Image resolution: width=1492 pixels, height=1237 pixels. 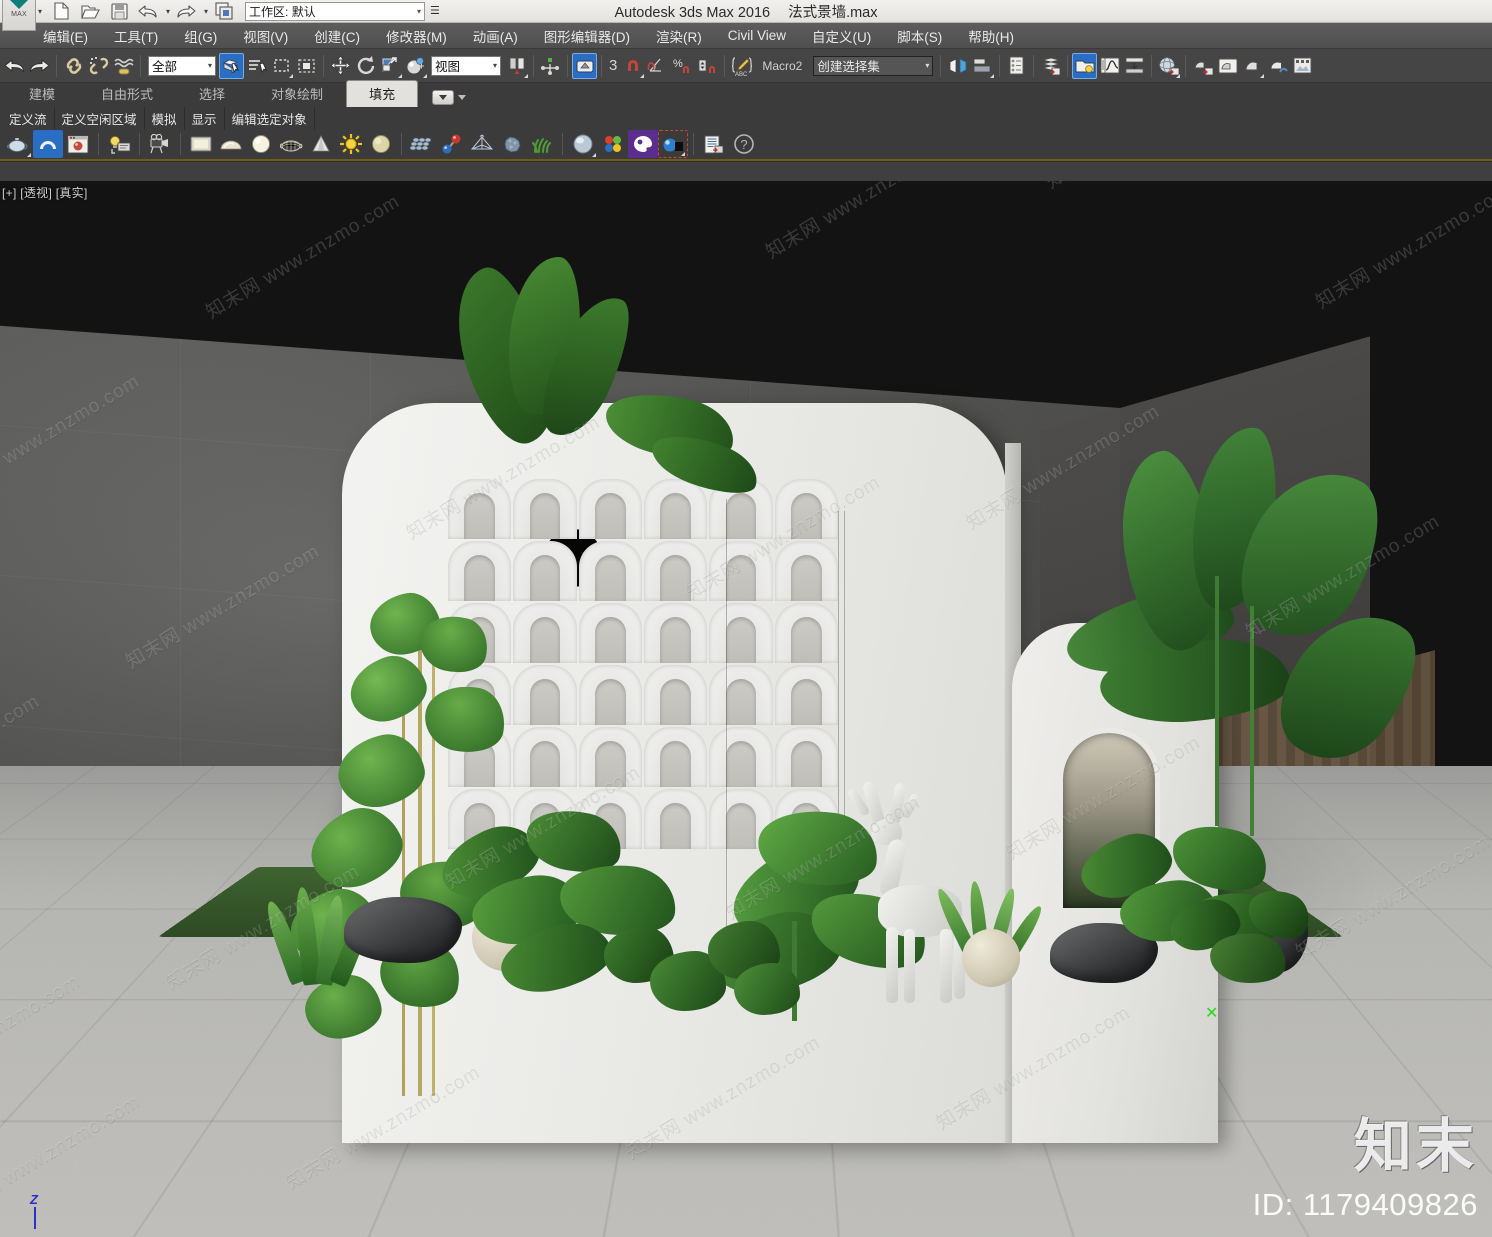 What do you see at coordinates (679, 36) in the screenshot?
I see `menu-rendering: 渲染(R)` at bounding box center [679, 36].